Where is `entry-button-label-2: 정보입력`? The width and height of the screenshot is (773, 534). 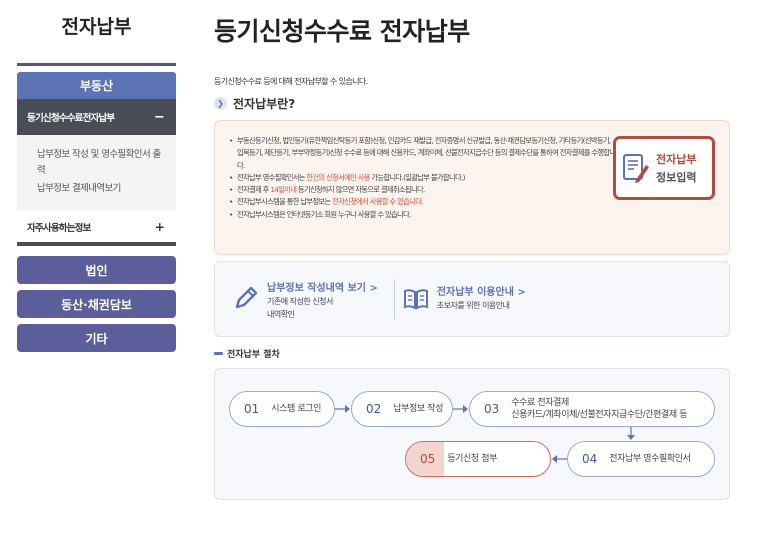 entry-button-label-2: 정보입력 is located at coordinates (676, 177).